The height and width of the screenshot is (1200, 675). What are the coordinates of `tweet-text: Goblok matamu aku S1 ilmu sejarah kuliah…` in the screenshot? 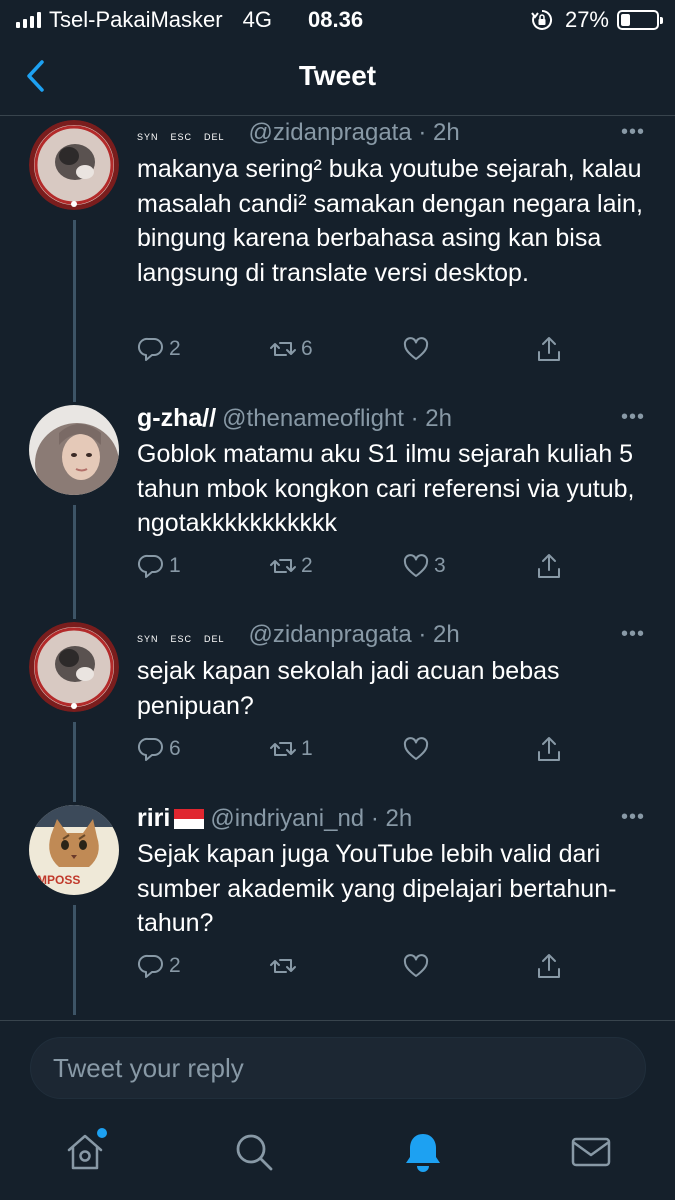 It's located at (386, 488).